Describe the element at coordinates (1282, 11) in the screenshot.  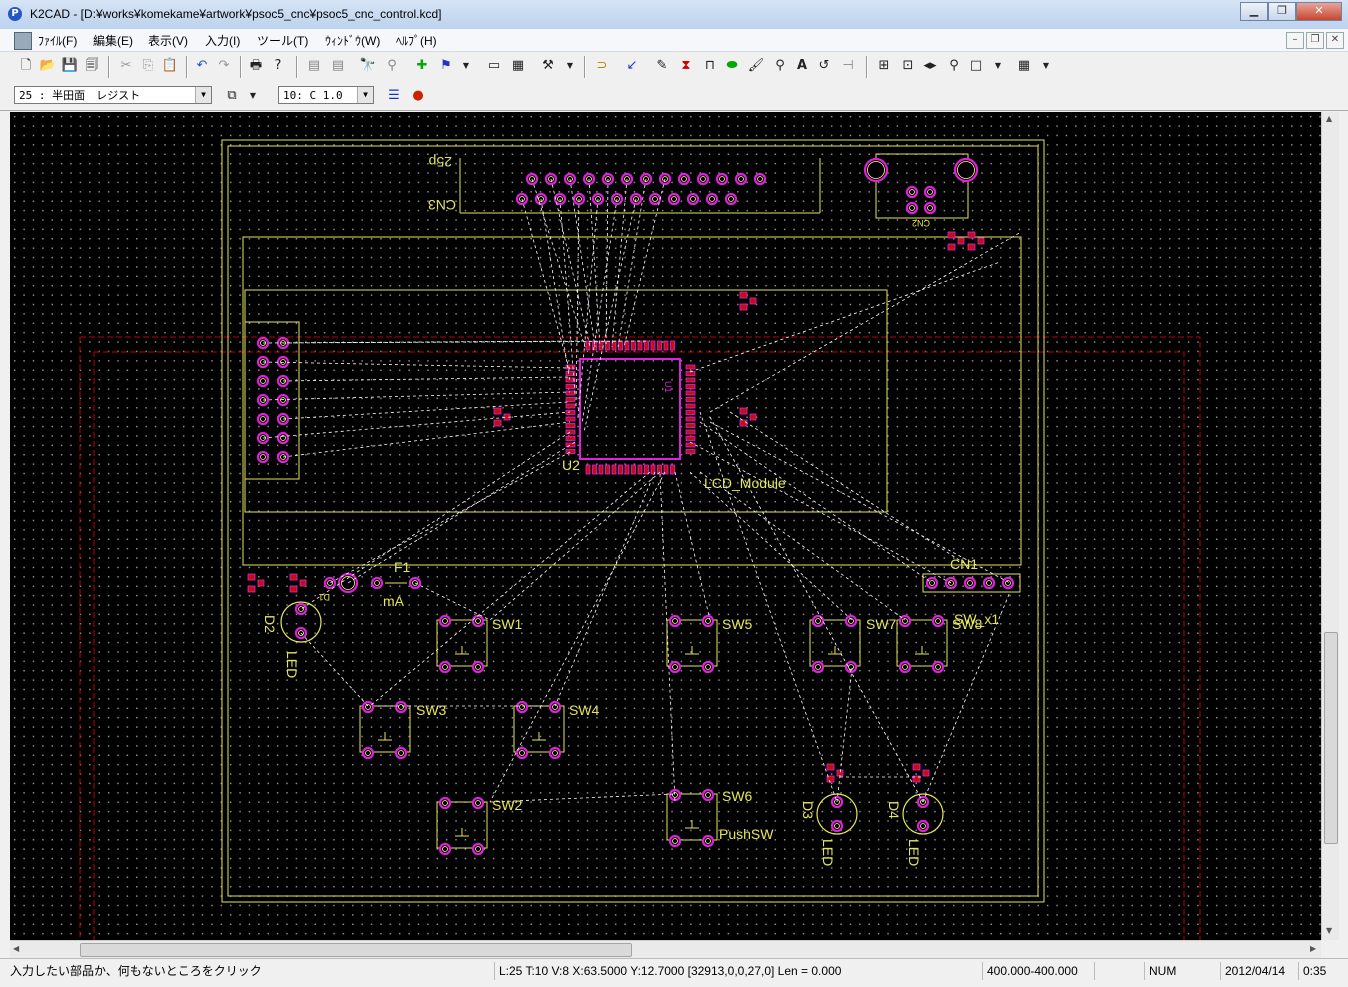
I see `maximize-button: ❐` at that location.